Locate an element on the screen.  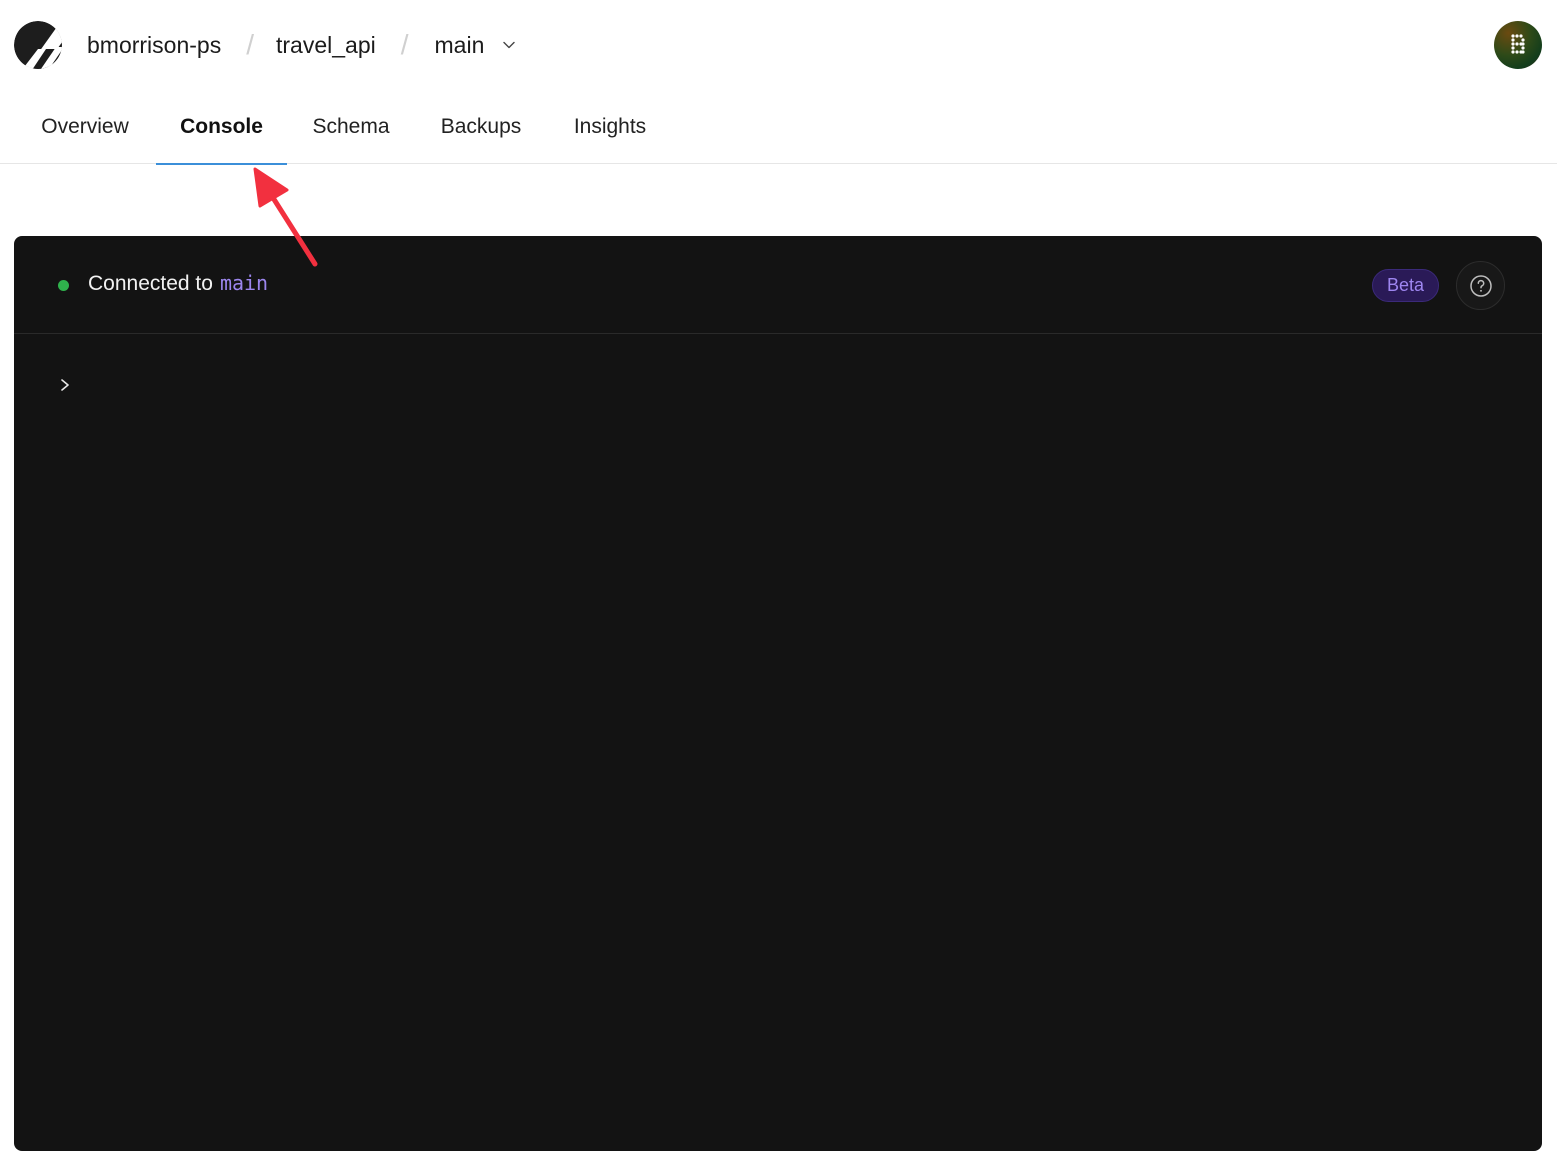
tab-schema: Schema is located at coordinates (351, 131).